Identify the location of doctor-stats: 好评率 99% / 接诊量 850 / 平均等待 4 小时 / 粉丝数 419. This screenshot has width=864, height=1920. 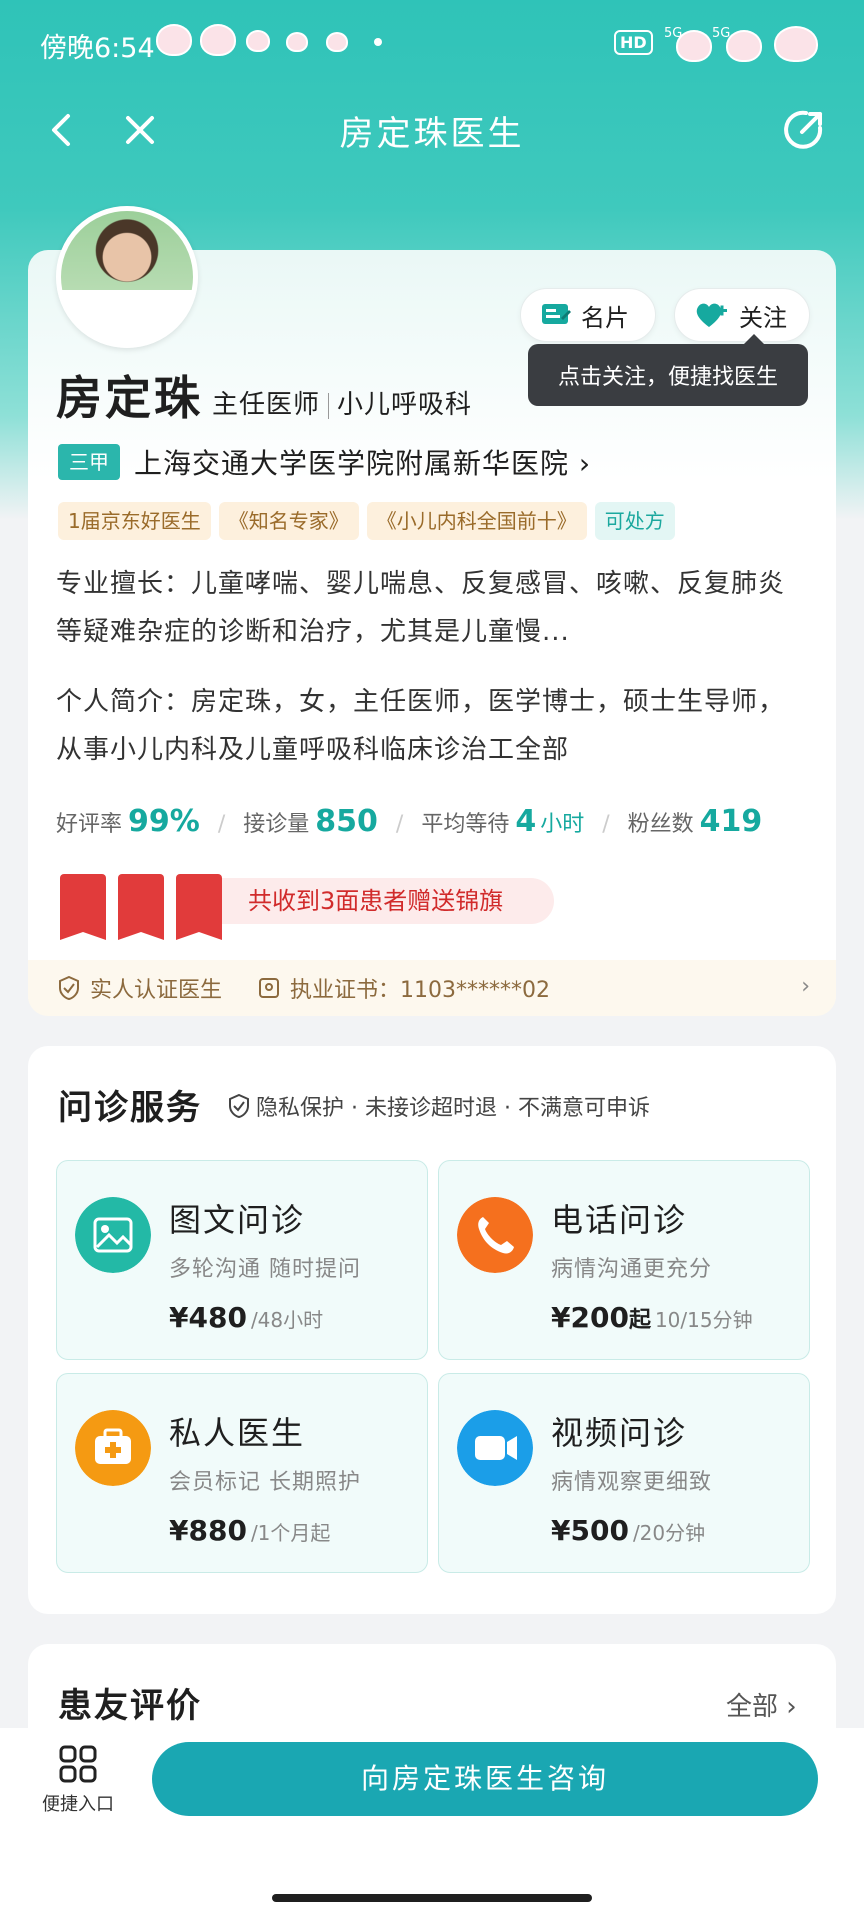
(409, 821).